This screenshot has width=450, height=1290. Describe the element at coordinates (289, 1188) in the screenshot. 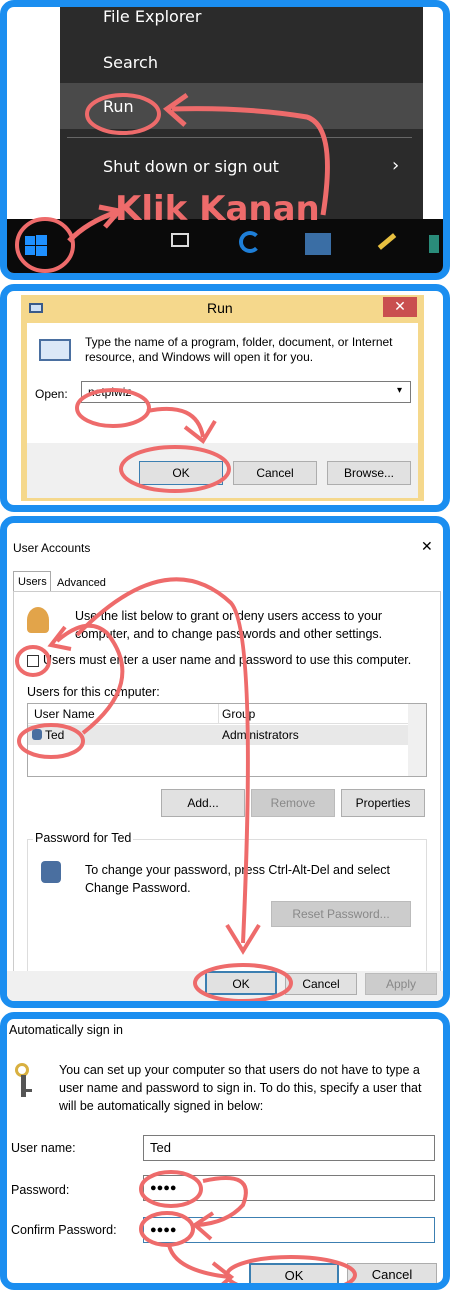

I see `password-input: ●●●●` at that location.